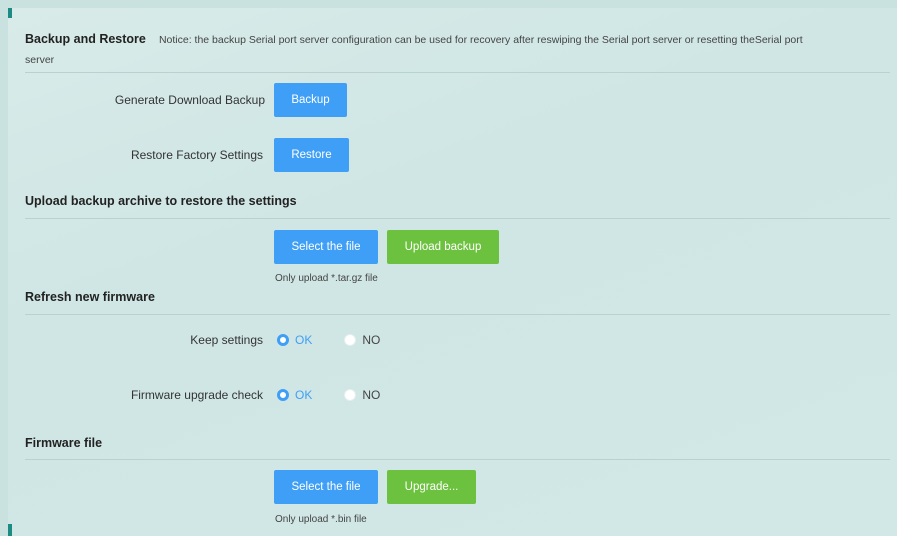  I want to click on firmware-section-title: Refresh new firmware, so click(90, 297).